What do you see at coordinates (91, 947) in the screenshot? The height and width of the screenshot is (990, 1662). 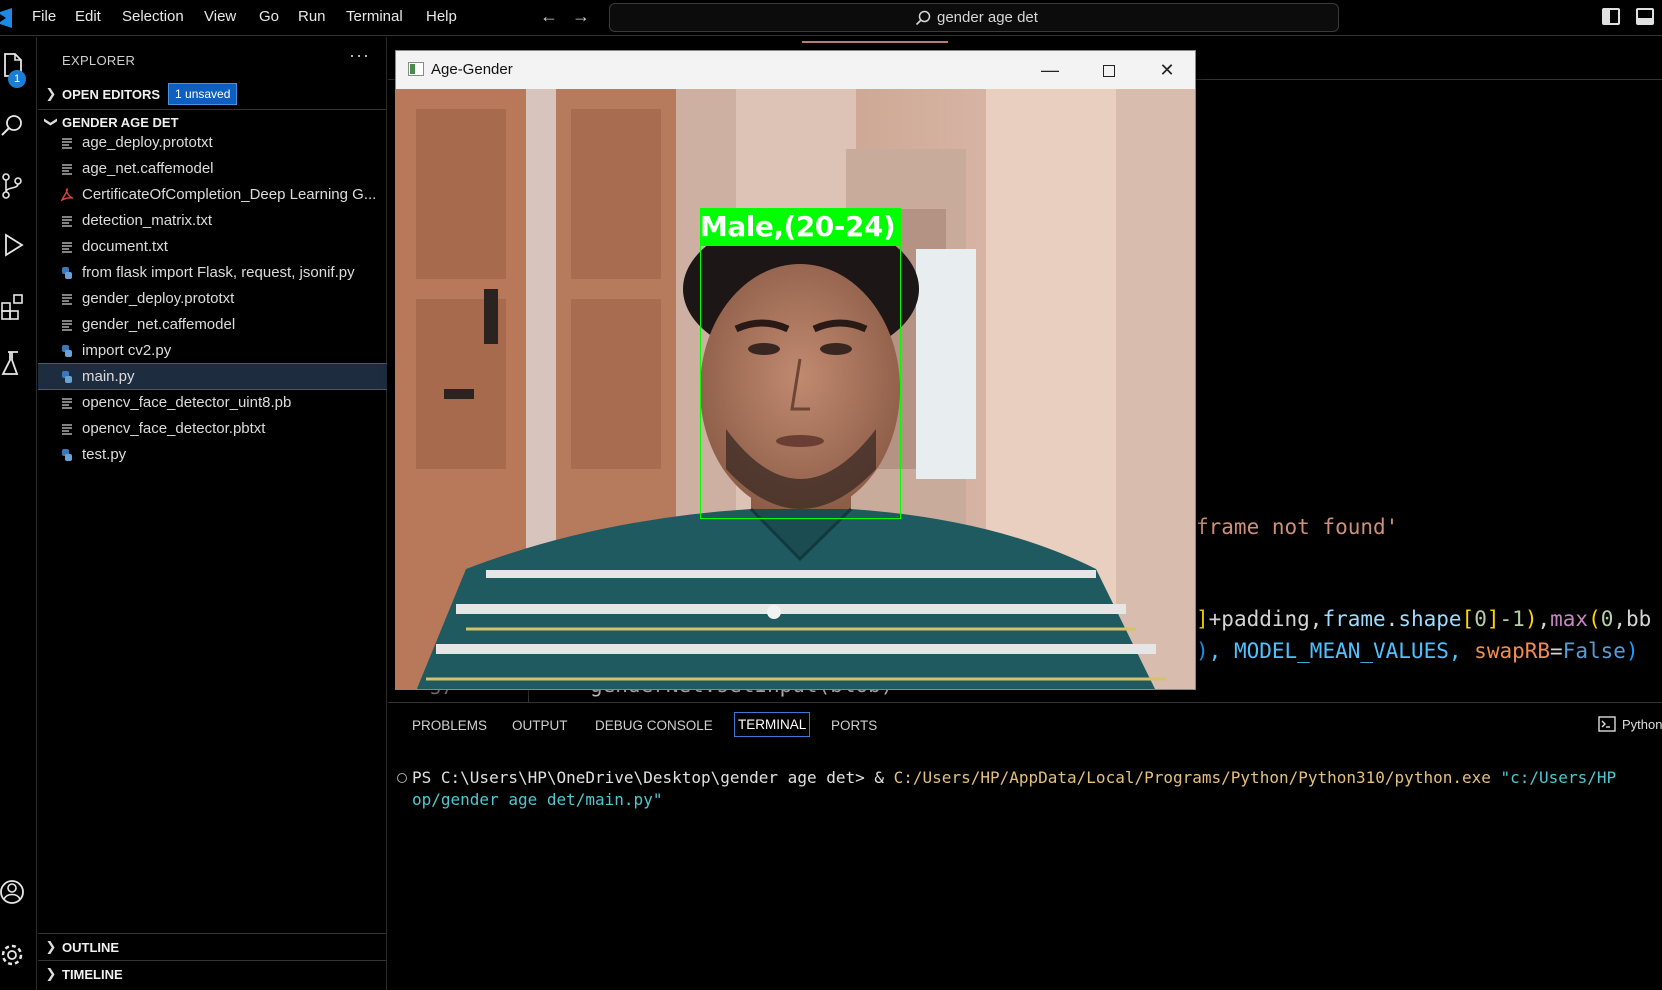 I see `outline-label: OUTLINE` at bounding box center [91, 947].